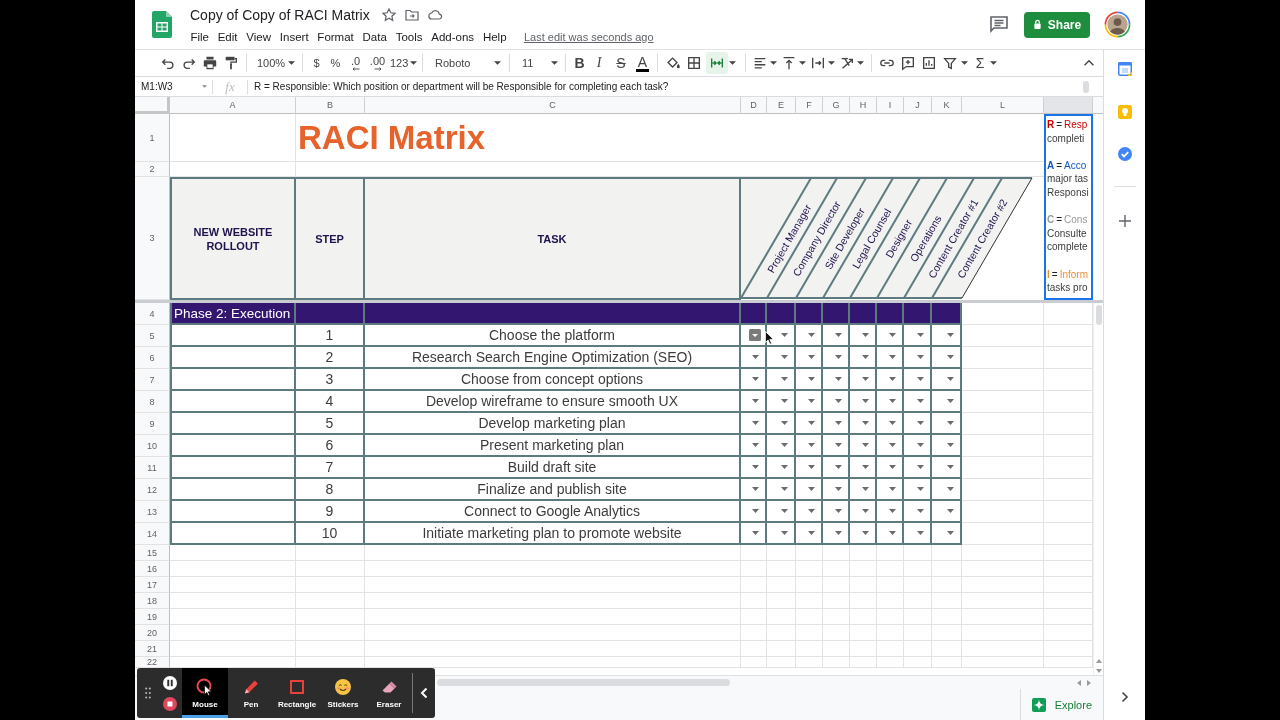 The width and height of the screenshot is (1280, 720). I want to click on row-header: 14, so click(152, 534).